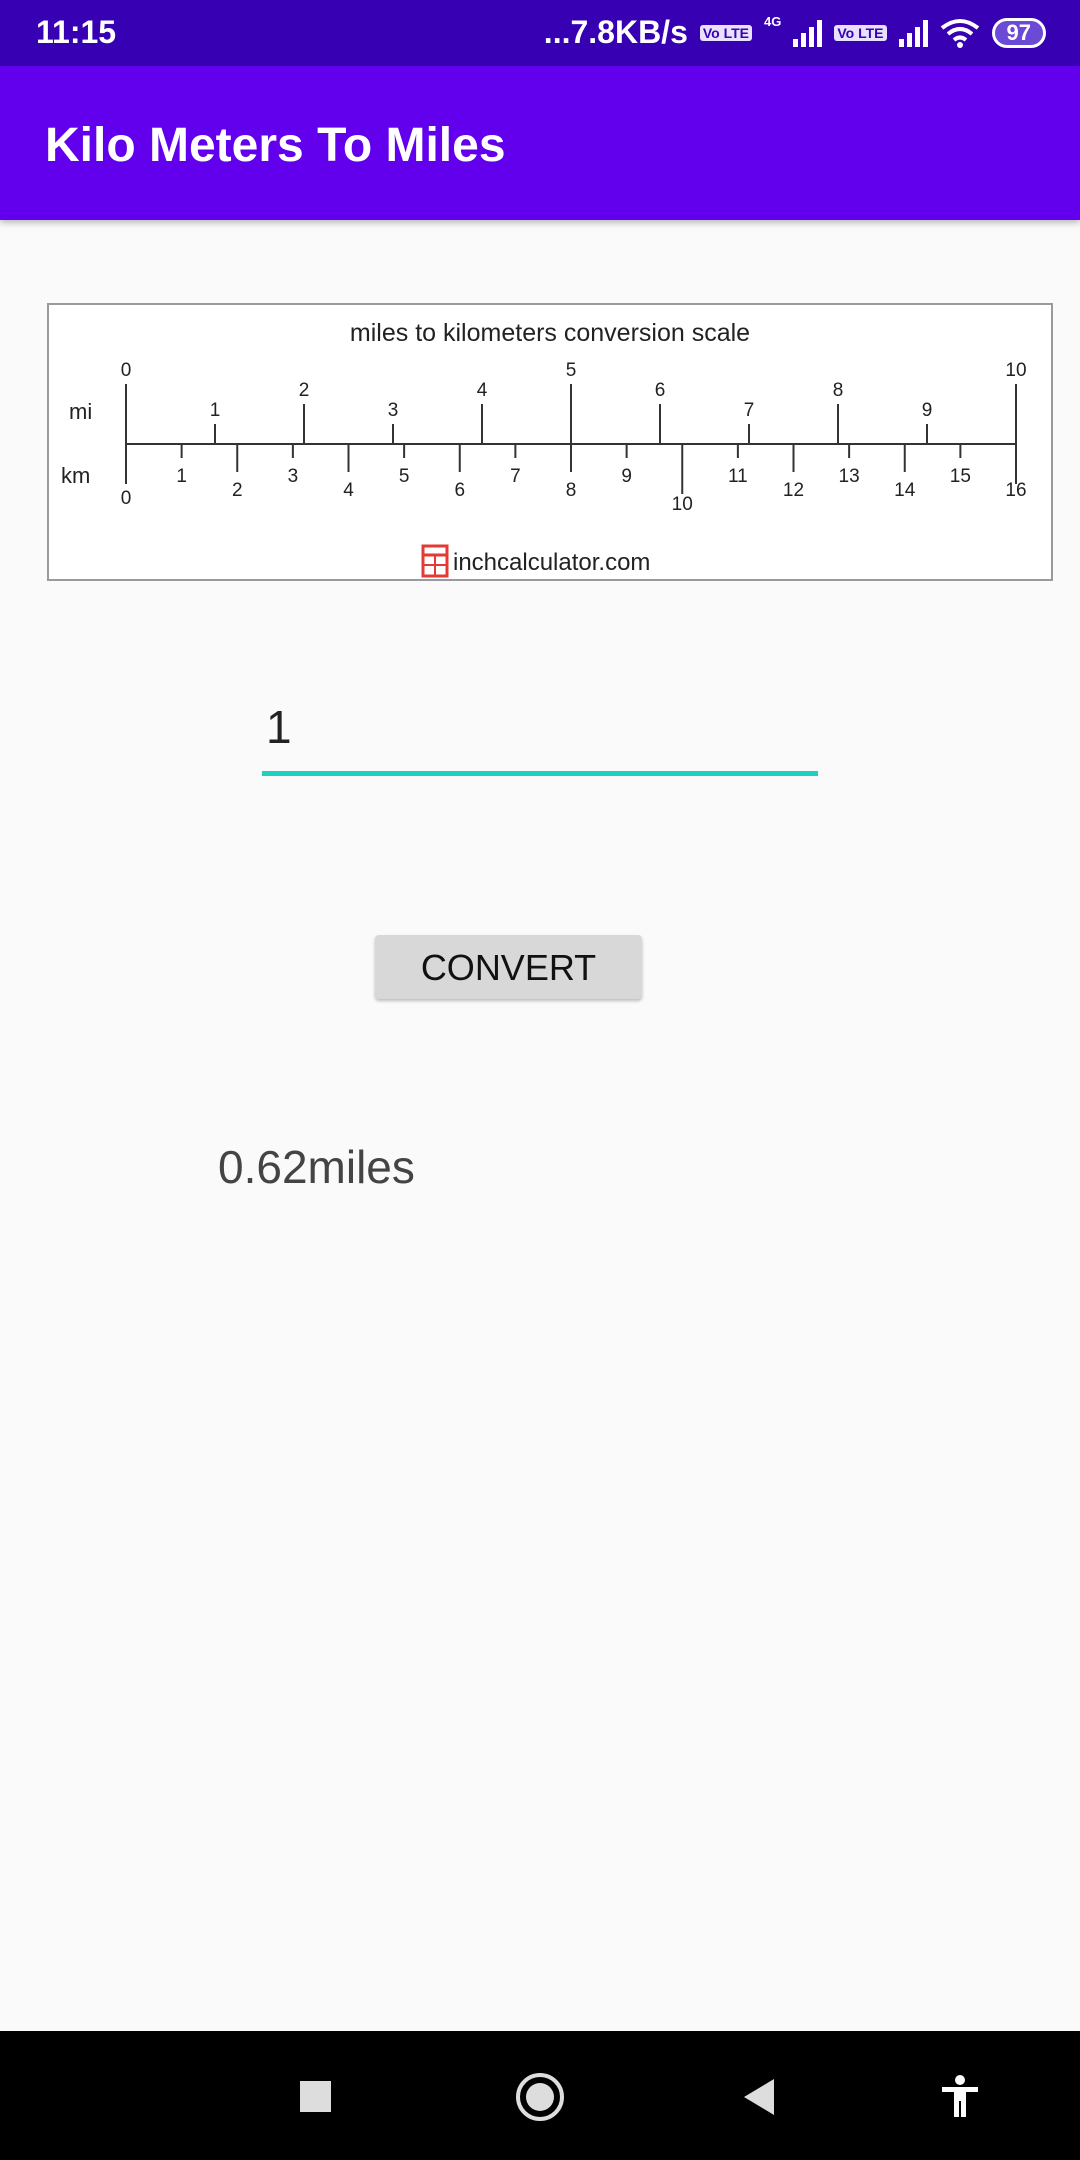 This screenshot has height=2160, width=1080. I want to click on mi-tick-label: 6, so click(660, 390).